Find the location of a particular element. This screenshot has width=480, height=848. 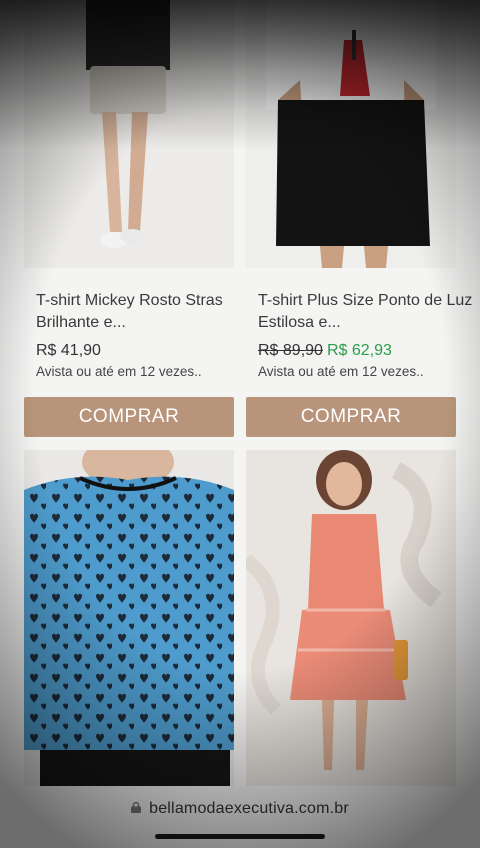

product-price: R$ 41,90 is located at coordinates (68, 351).